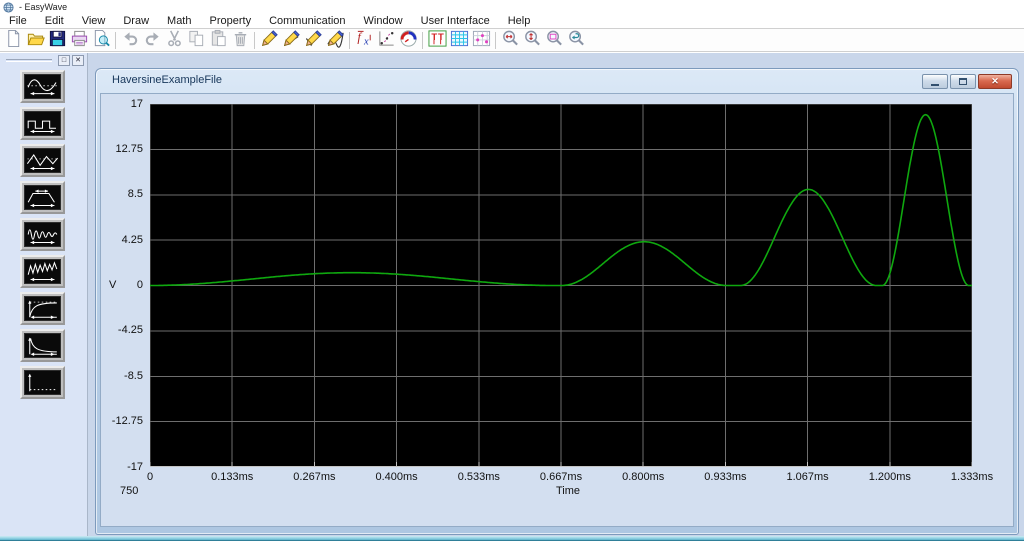 This screenshot has width=1024, height=541. What do you see at coordinates (307, 21) in the screenshot?
I see `menu-communication: Communication` at bounding box center [307, 21].